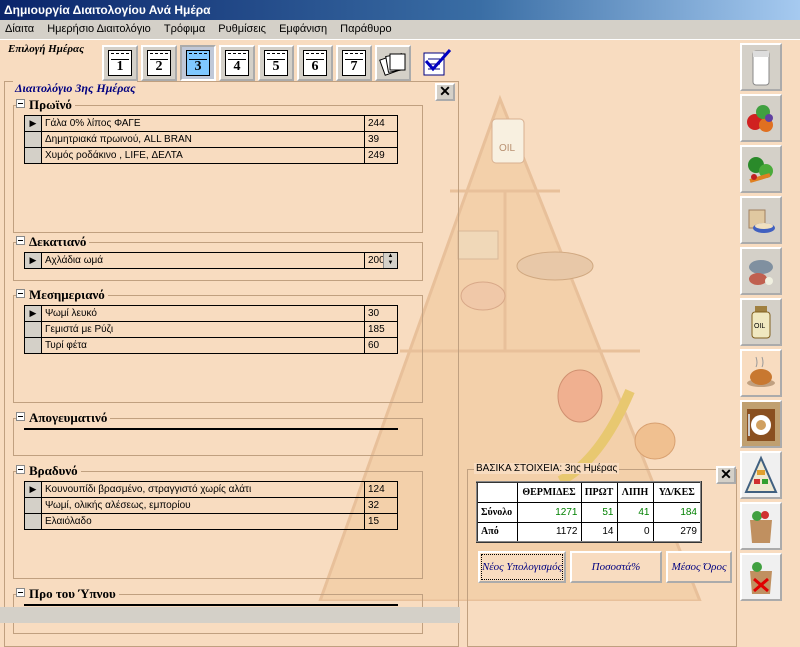 The image size is (800, 647). What do you see at coordinates (699, 567) in the screenshot?
I see `average-button: Μέσος Όρος` at bounding box center [699, 567].